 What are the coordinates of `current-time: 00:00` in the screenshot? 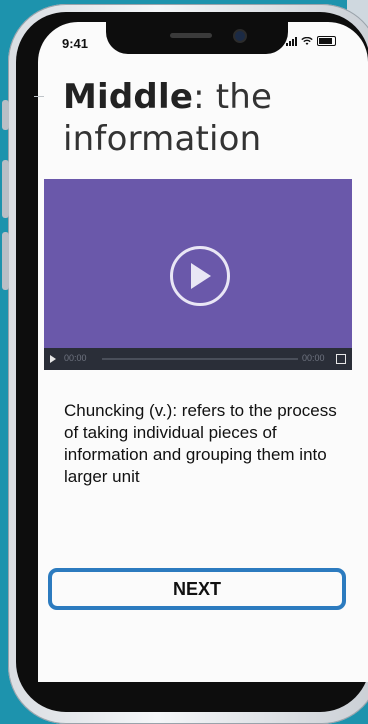 It's located at (75, 358).